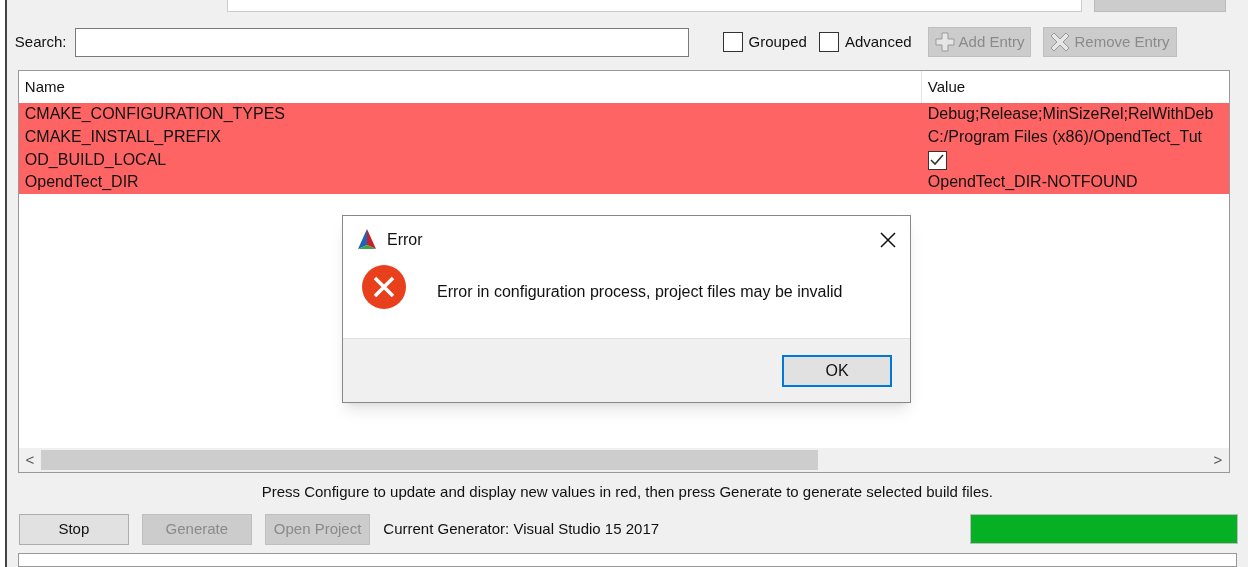 The width and height of the screenshot is (1254, 567). Describe the element at coordinates (1032, 182) in the screenshot. I see `entry-value: OpendTect_DIR-NOTFOUND` at that location.